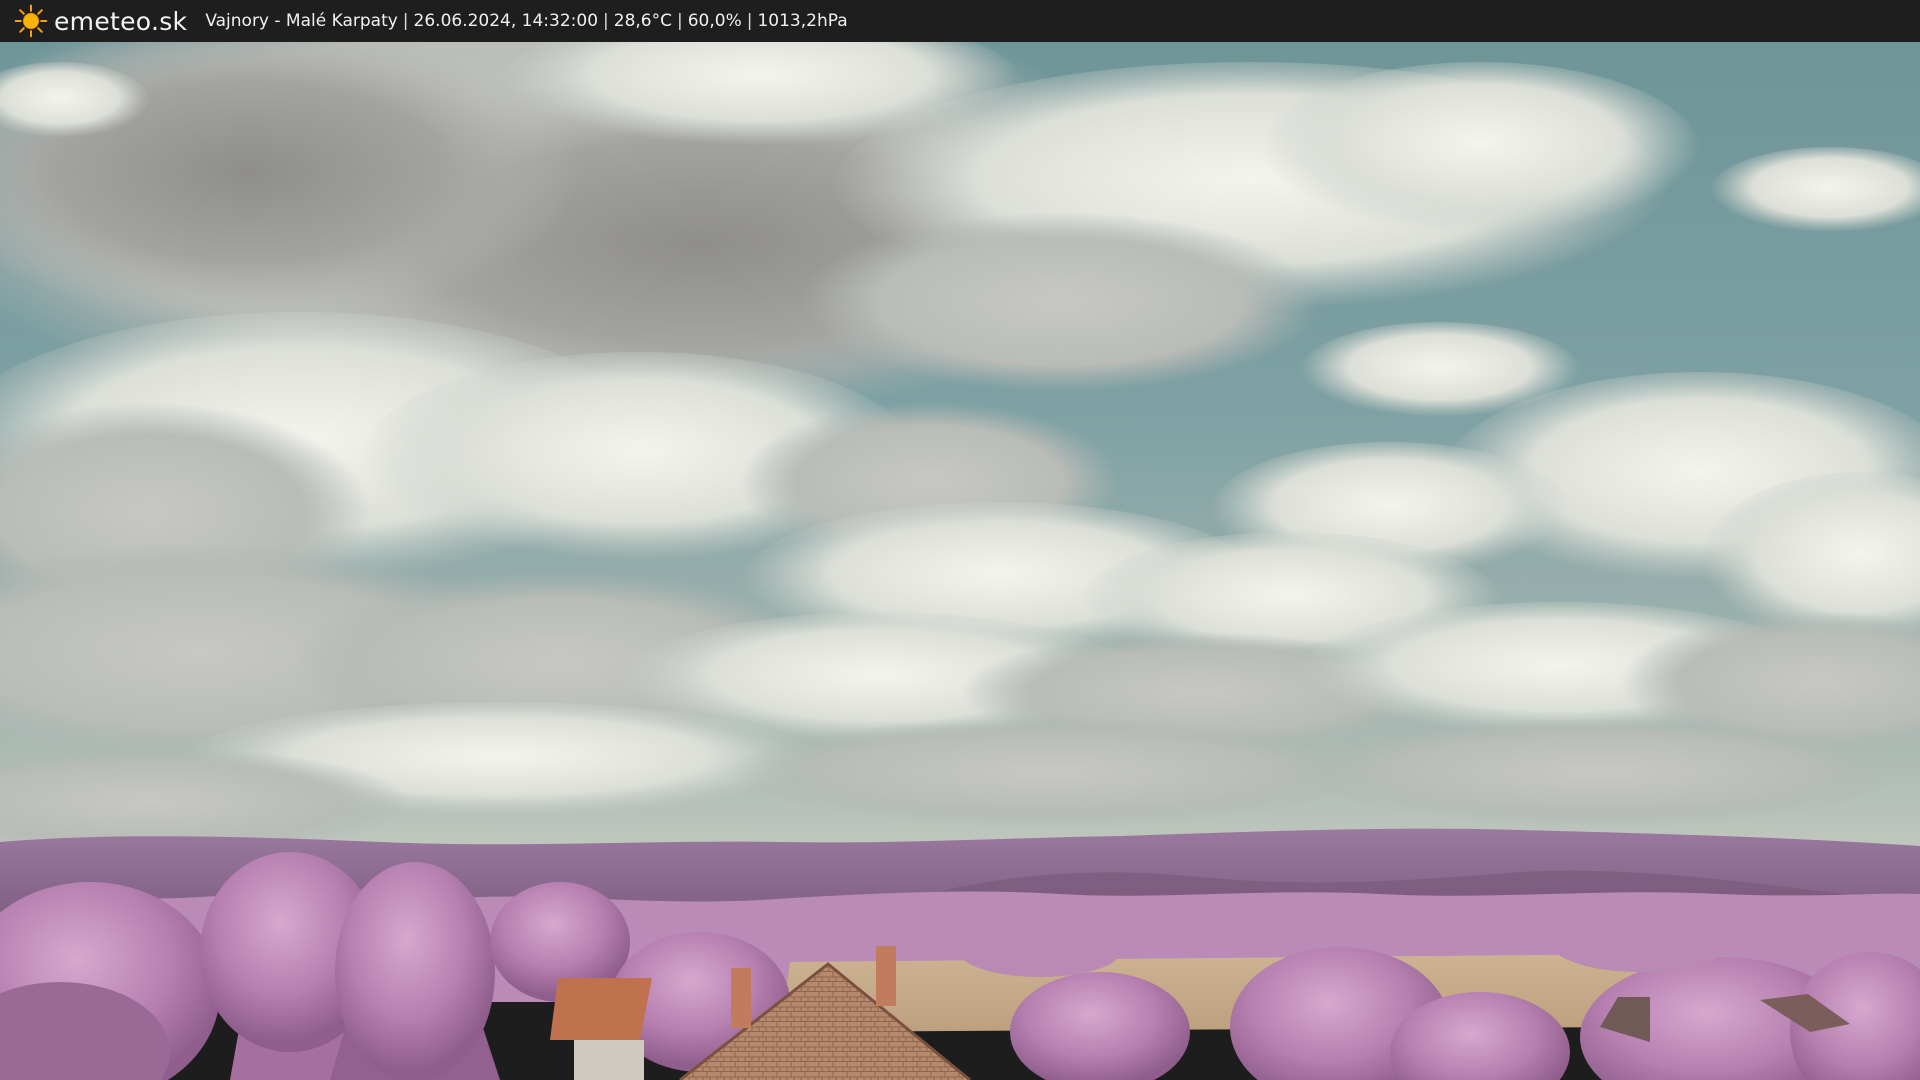 This screenshot has width=1920, height=1080. Describe the element at coordinates (31, 21) in the screenshot. I see `sun-icon` at that location.